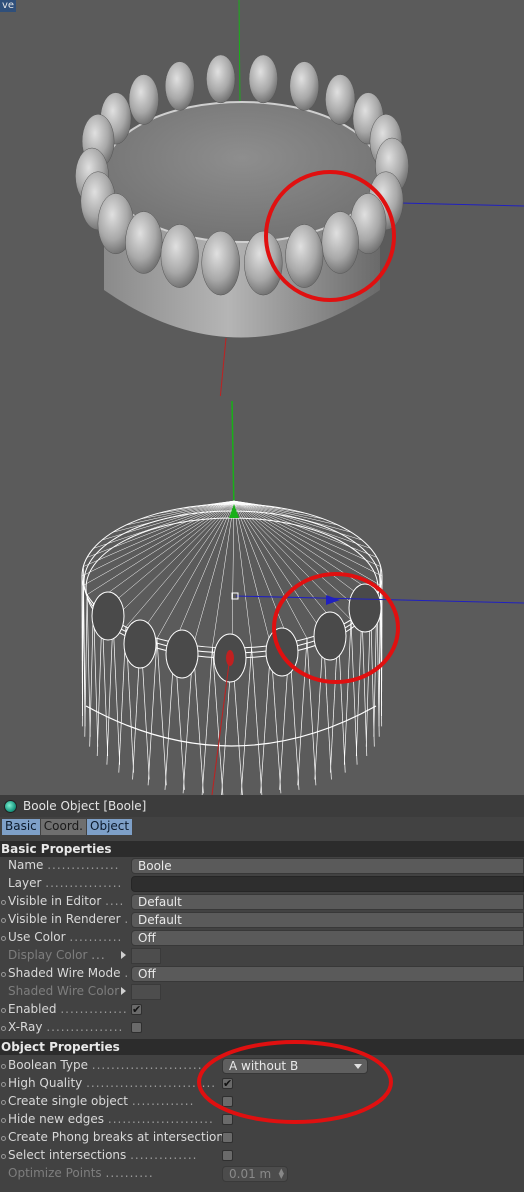  I want to click on row-visible-editor: Visible in Editor .... Default, so click(262, 902).